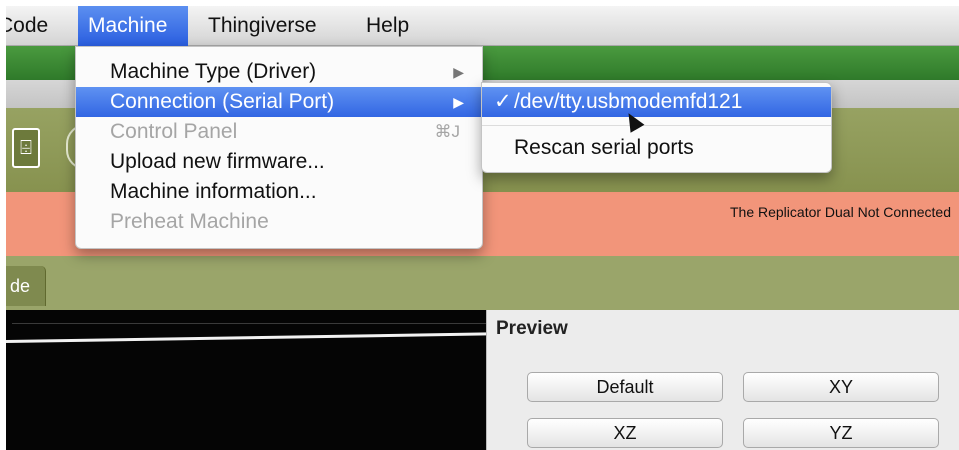 The height and width of the screenshot is (450, 959). I want to click on shortcut-label: ⌘J, so click(447, 131).